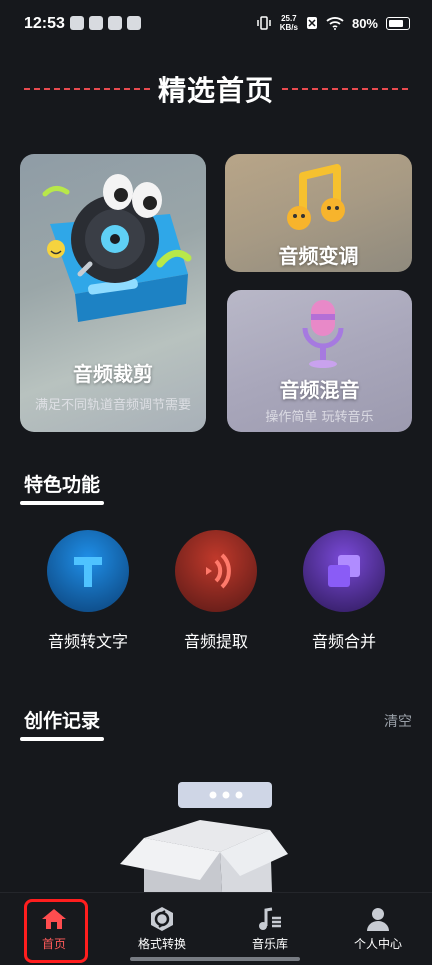 The height and width of the screenshot is (965, 432). What do you see at coordinates (134, 23) in the screenshot?
I see `message-icon` at bounding box center [134, 23].